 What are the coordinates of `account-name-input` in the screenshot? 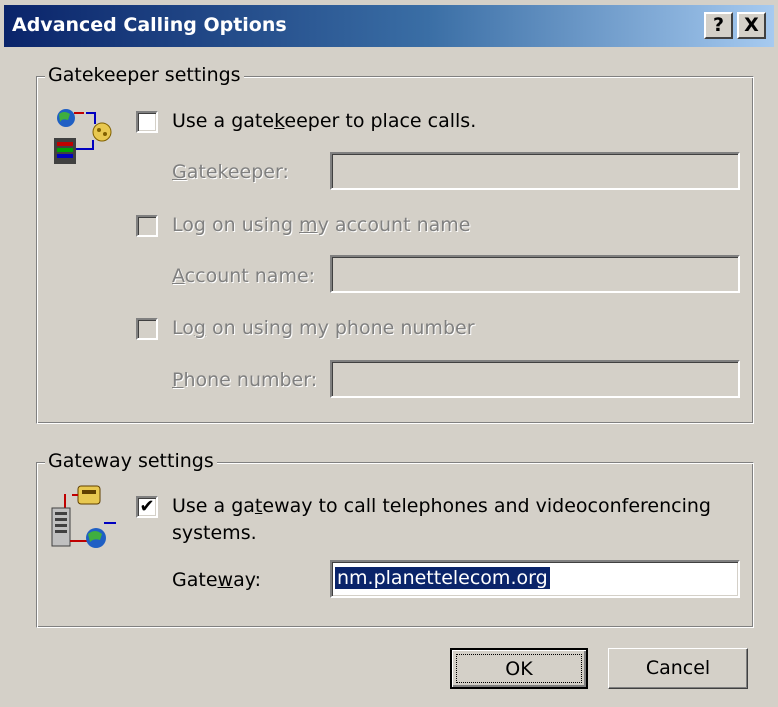 It's located at (535, 274).